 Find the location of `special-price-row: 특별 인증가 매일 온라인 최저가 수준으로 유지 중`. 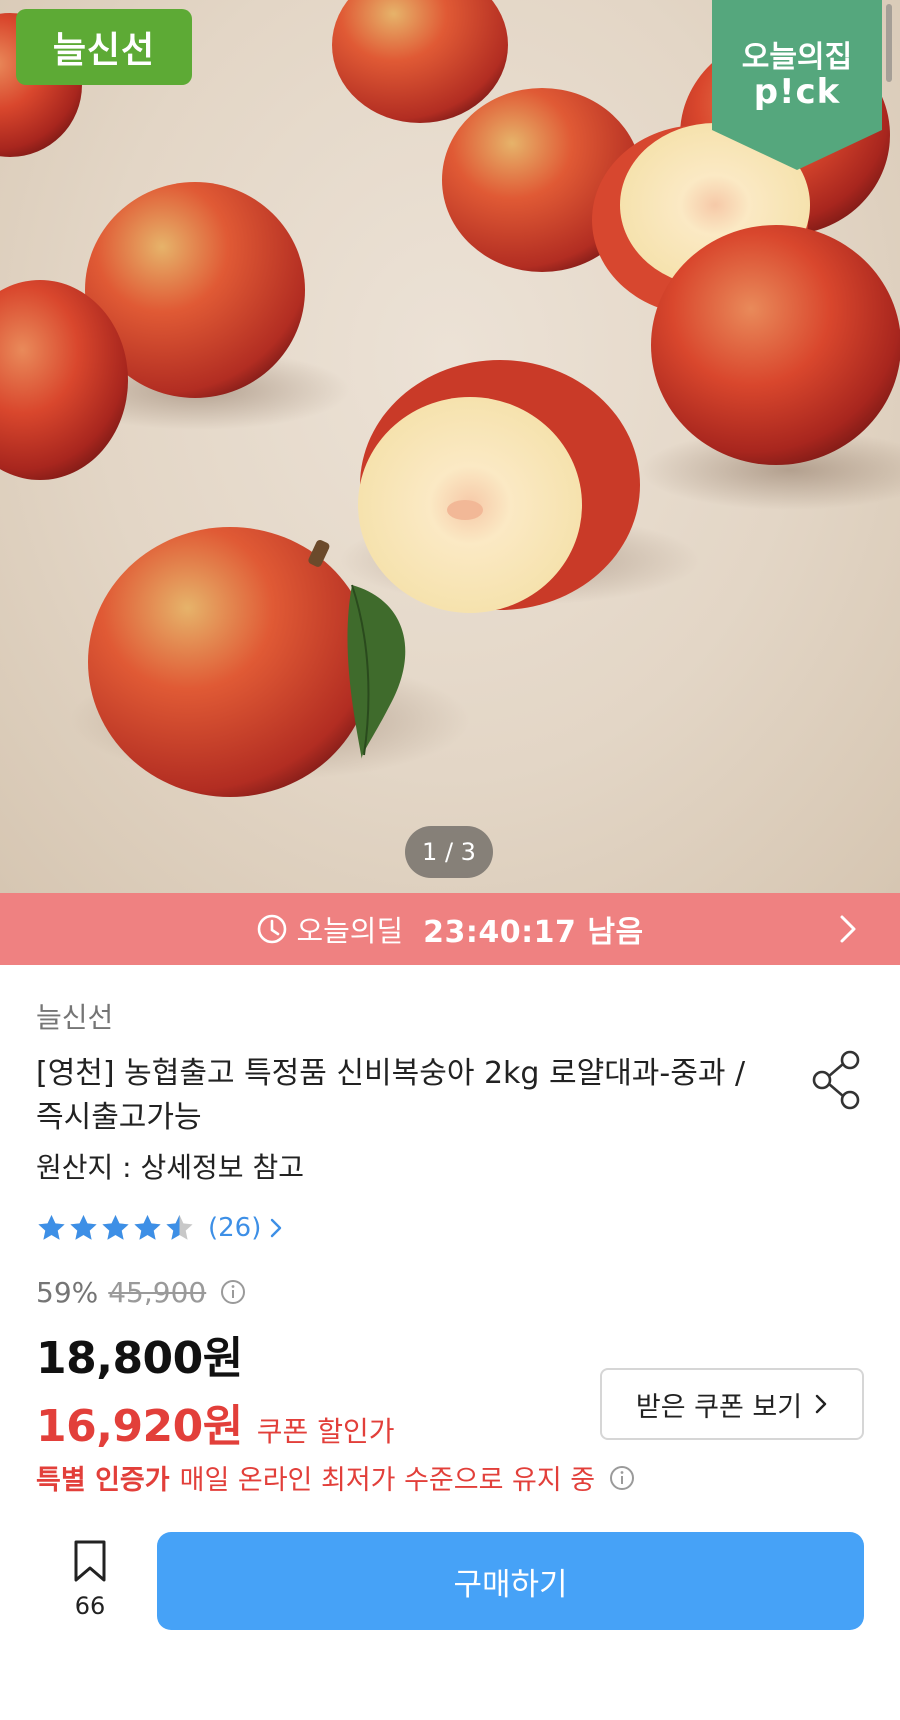

special-price-row: 특별 인증가 매일 온라인 최저가 수준으로 유지 중 is located at coordinates (335, 1477).